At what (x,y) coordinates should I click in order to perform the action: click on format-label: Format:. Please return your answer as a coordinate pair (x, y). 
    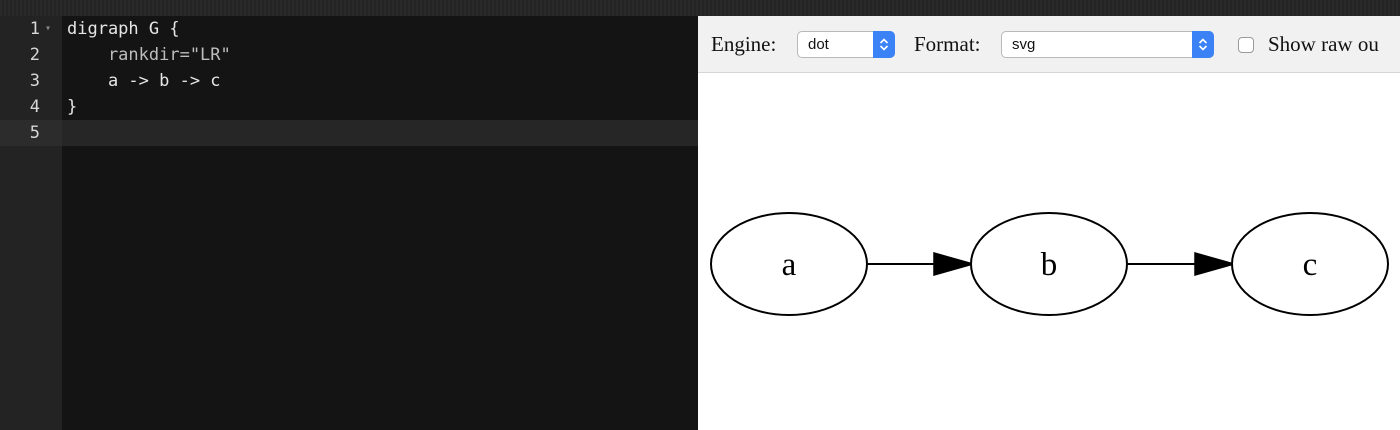
    Looking at the image, I should click on (947, 44).